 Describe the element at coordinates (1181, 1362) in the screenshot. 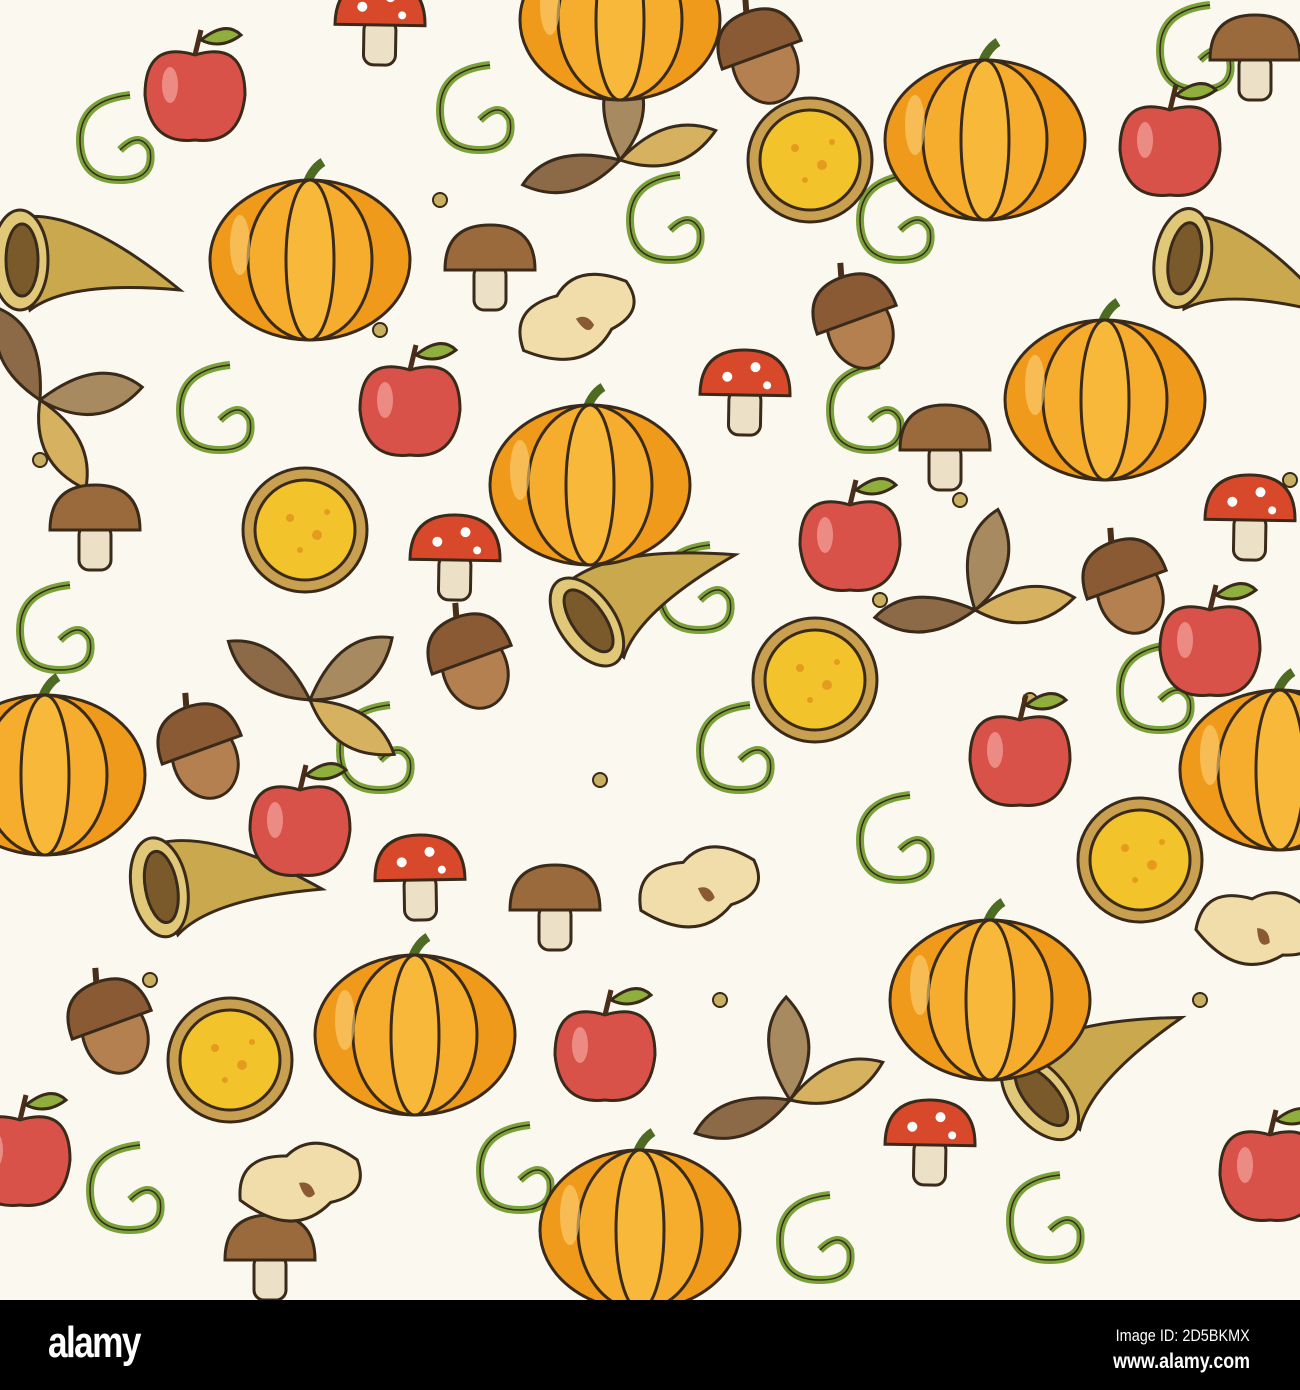

I see `website-link: www.alamy.com` at that location.